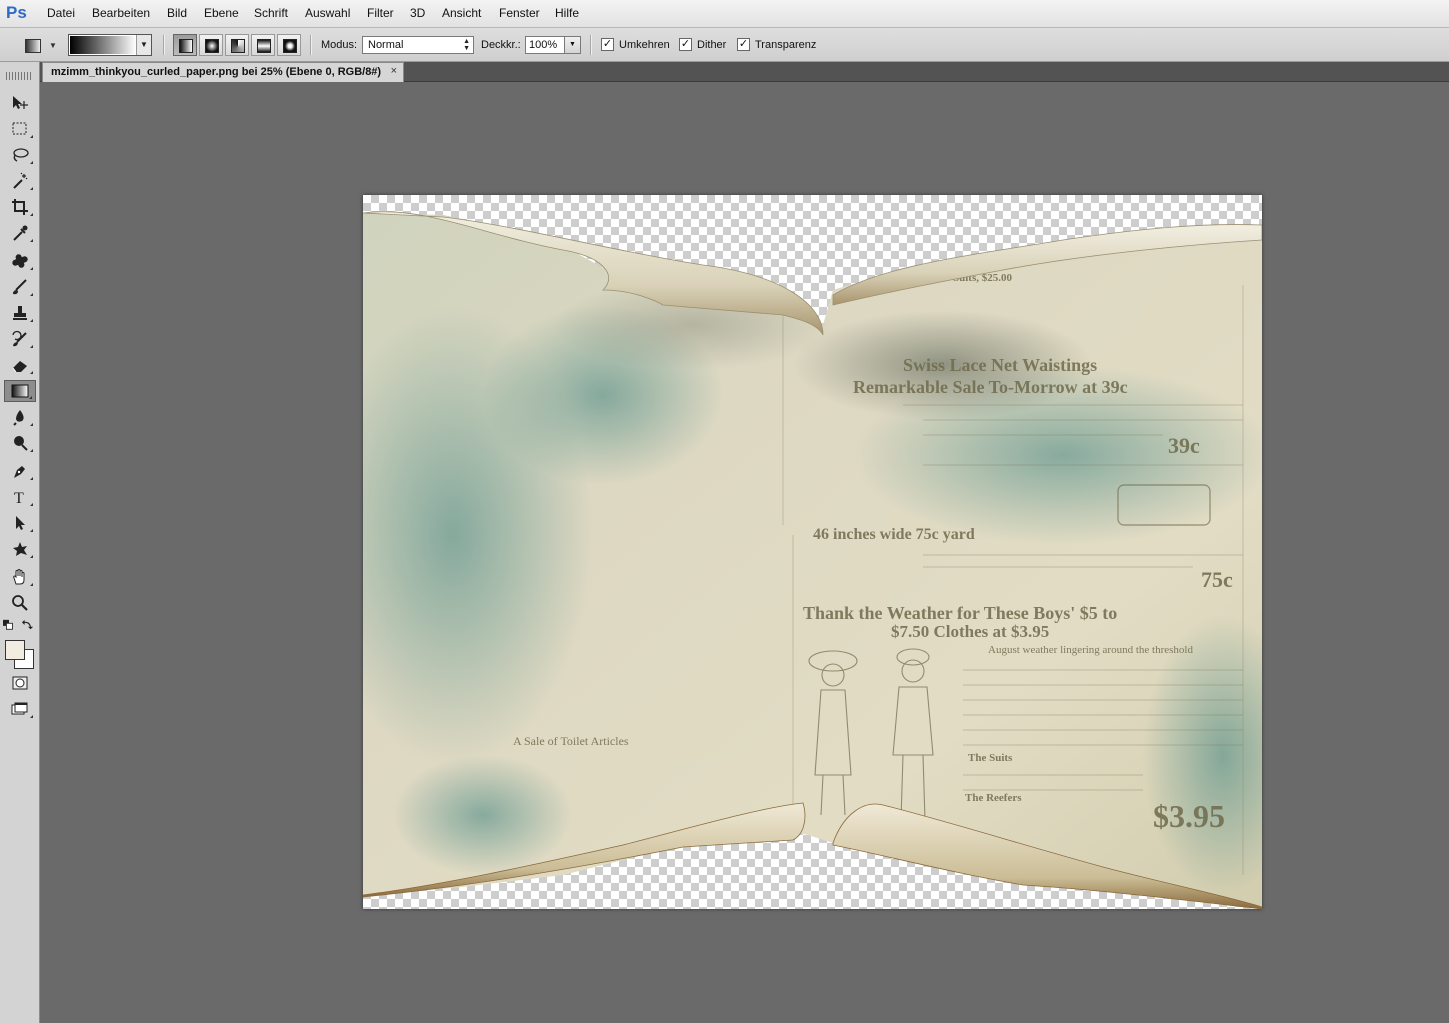  Describe the element at coordinates (20, 313) in the screenshot. I see `clone-stamp-tool-icon` at that location.